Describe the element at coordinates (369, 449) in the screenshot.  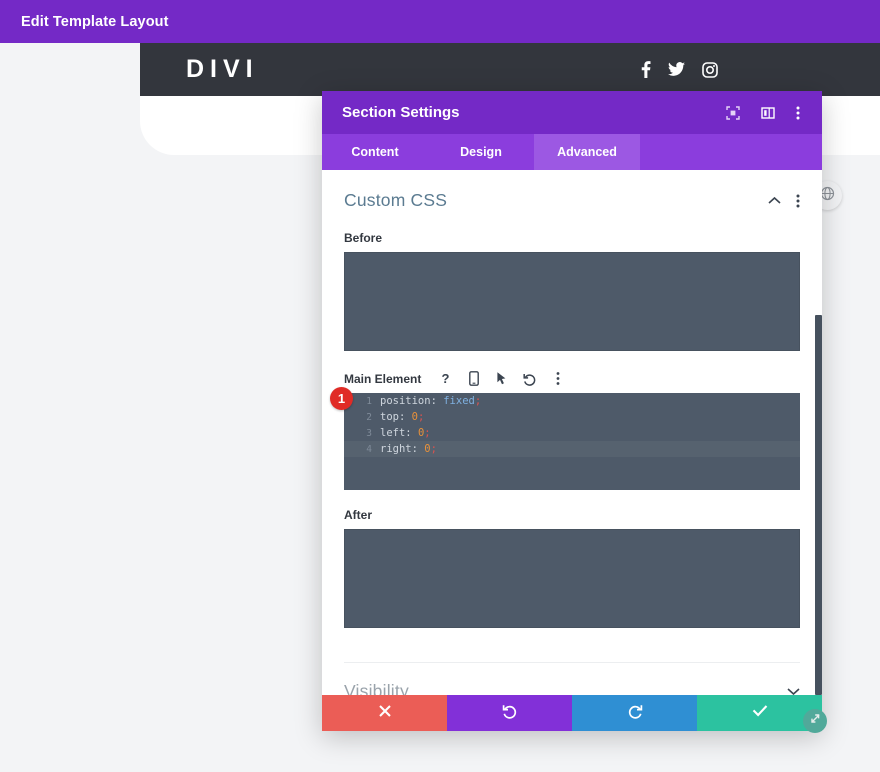
I see `line-number: 4` at that location.